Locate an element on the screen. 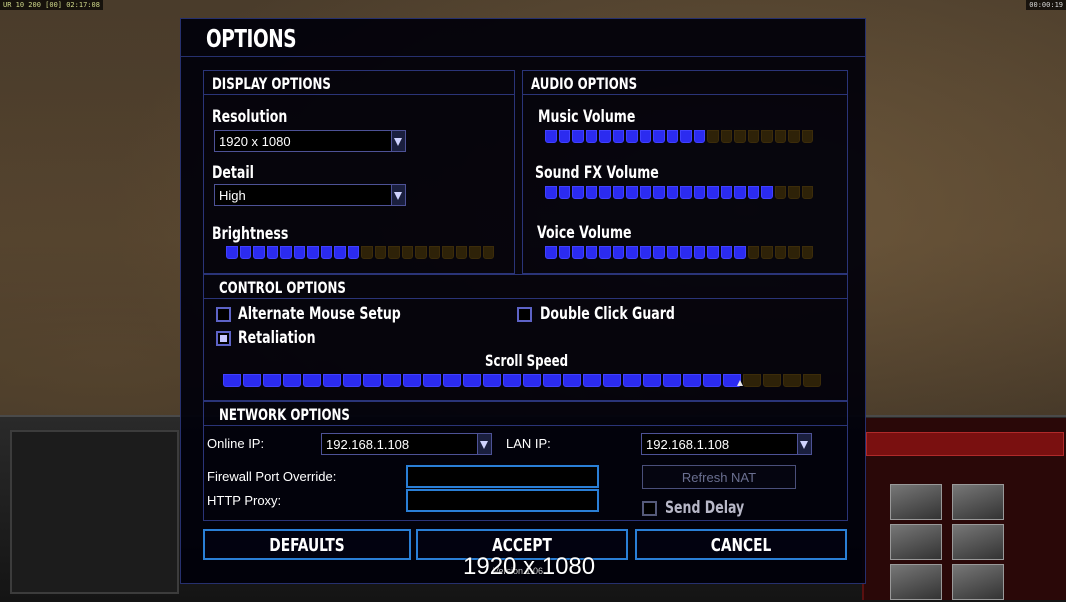 The width and height of the screenshot is (1066, 602). refresh-nat-button: Refresh NAT is located at coordinates (719, 477).